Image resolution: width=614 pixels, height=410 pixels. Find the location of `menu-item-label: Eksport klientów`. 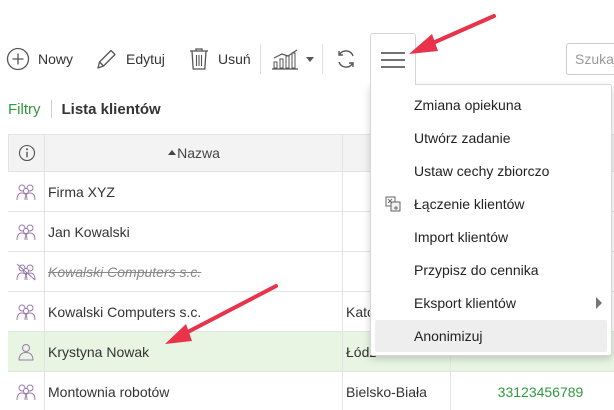

menu-item-label: Eksport klientów is located at coordinates (465, 303).